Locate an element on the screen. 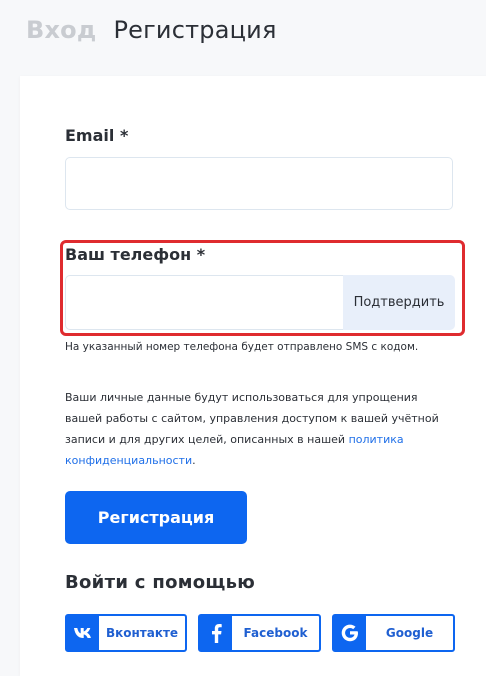 The width and height of the screenshot is (486, 676). vk-label: Вконтакте is located at coordinates (142, 633).